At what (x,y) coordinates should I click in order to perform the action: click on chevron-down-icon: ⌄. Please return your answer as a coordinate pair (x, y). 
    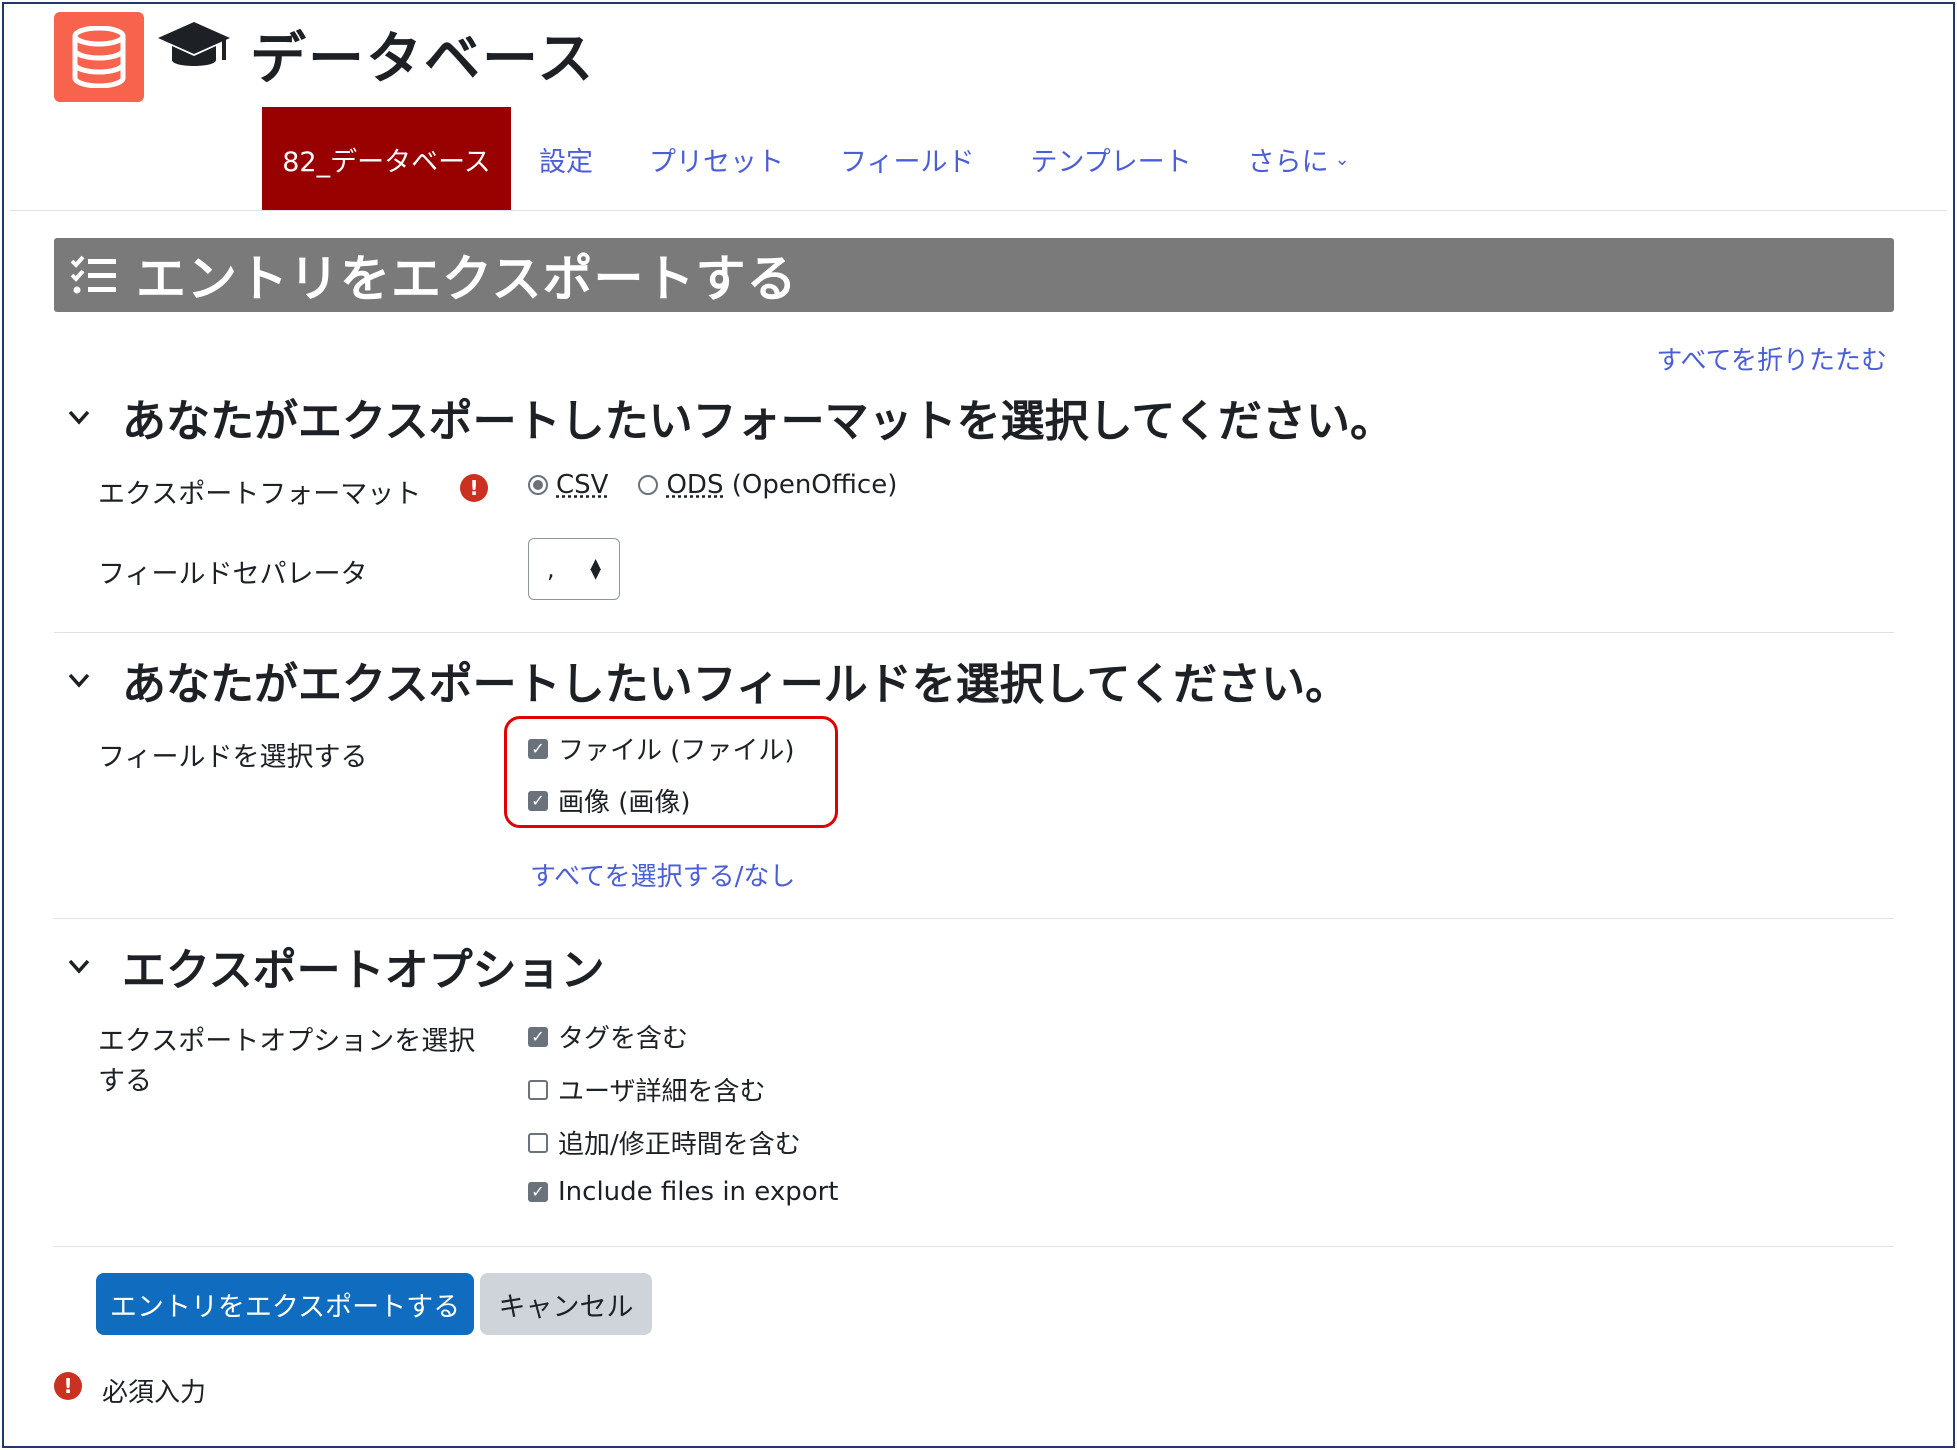
    Looking at the image, I should click on (1342, 159).